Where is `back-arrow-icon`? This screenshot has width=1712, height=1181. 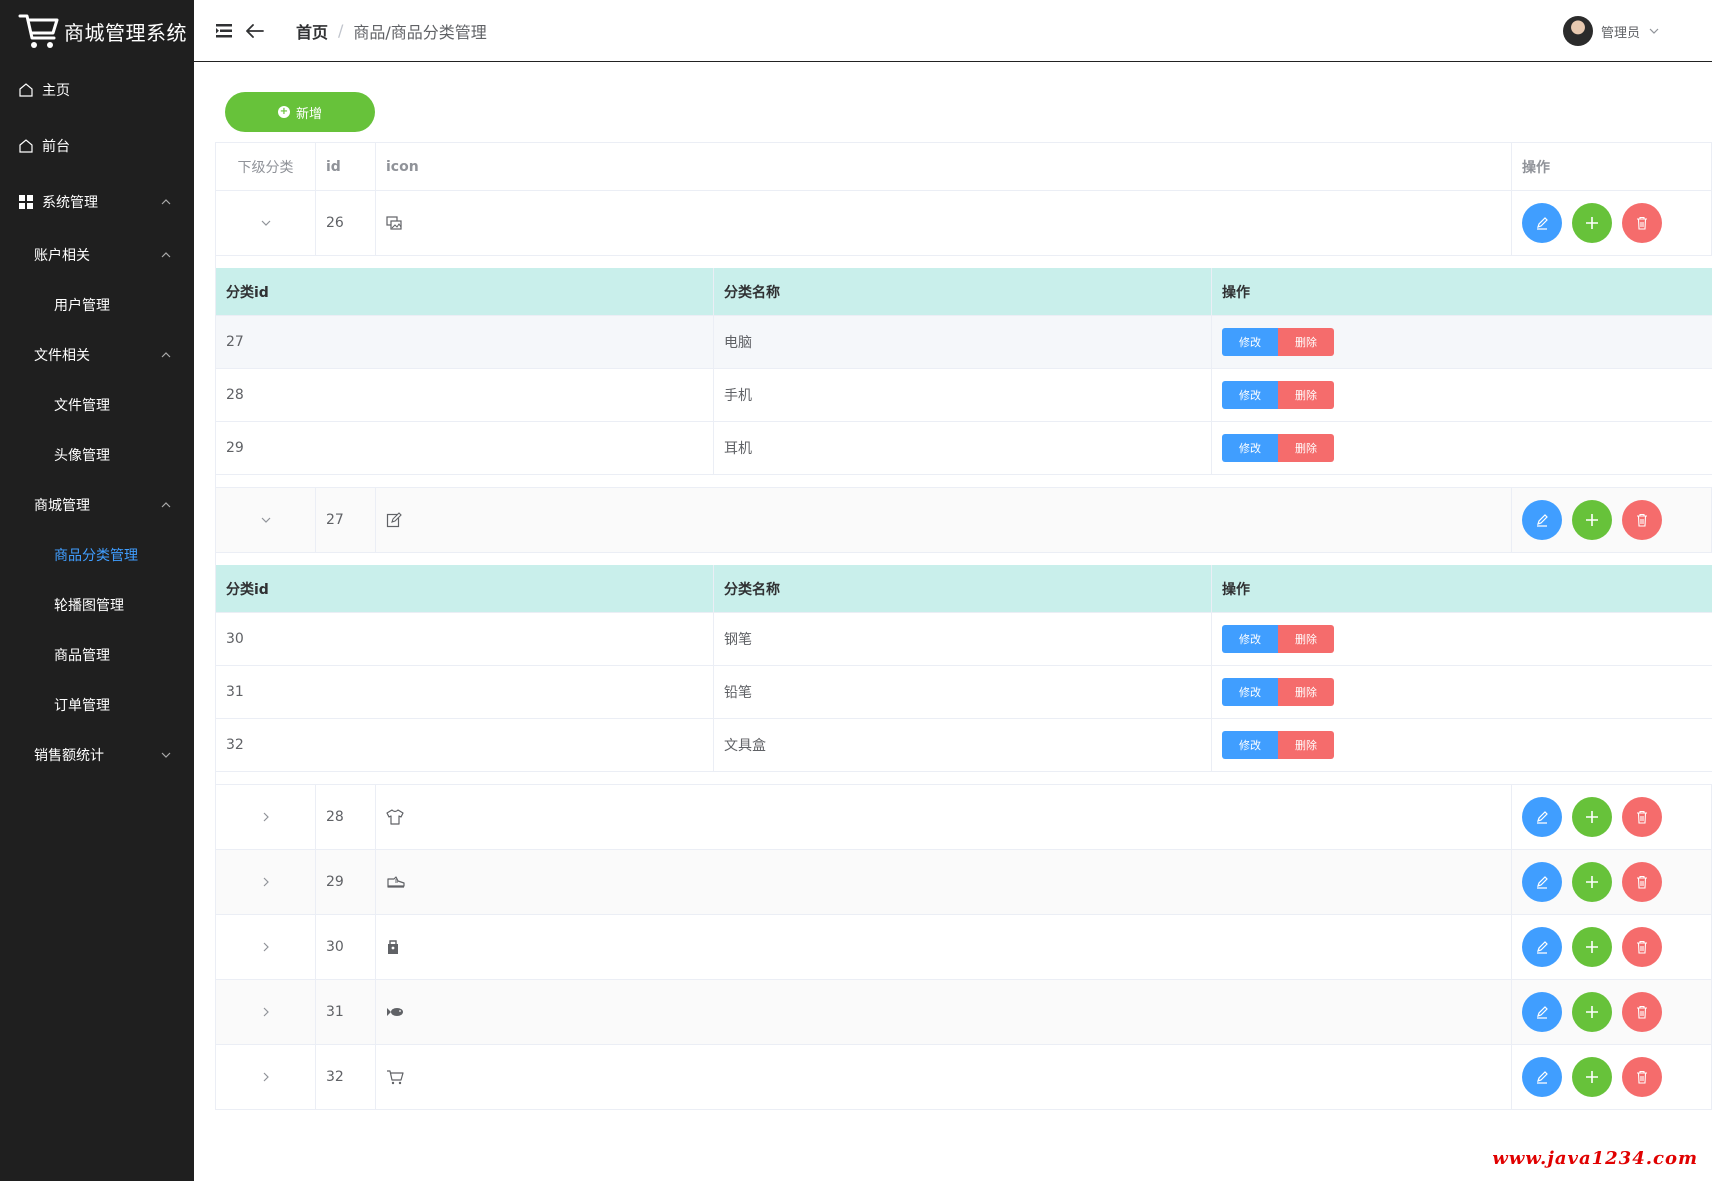
back-arrow-icon is located at coordinates (255, 30).